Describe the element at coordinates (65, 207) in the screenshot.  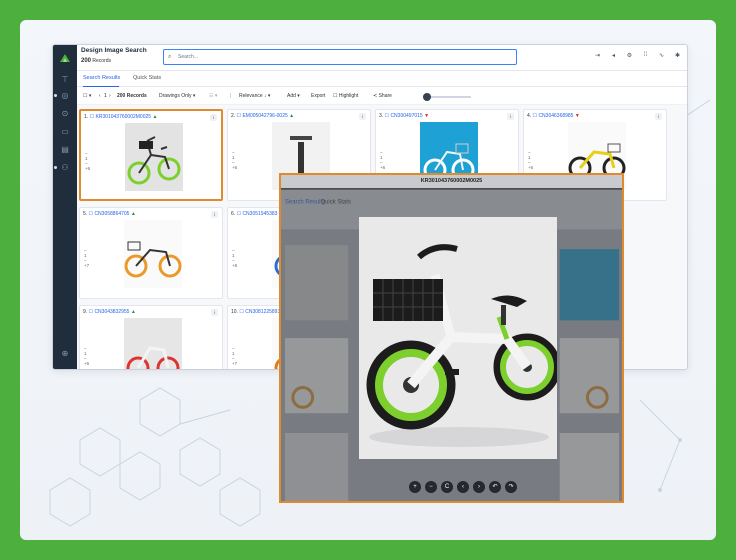
I see `sidebar: ⊤ ◎ ⊙ ▭ ▤ ⚇ ⊕` at that location.